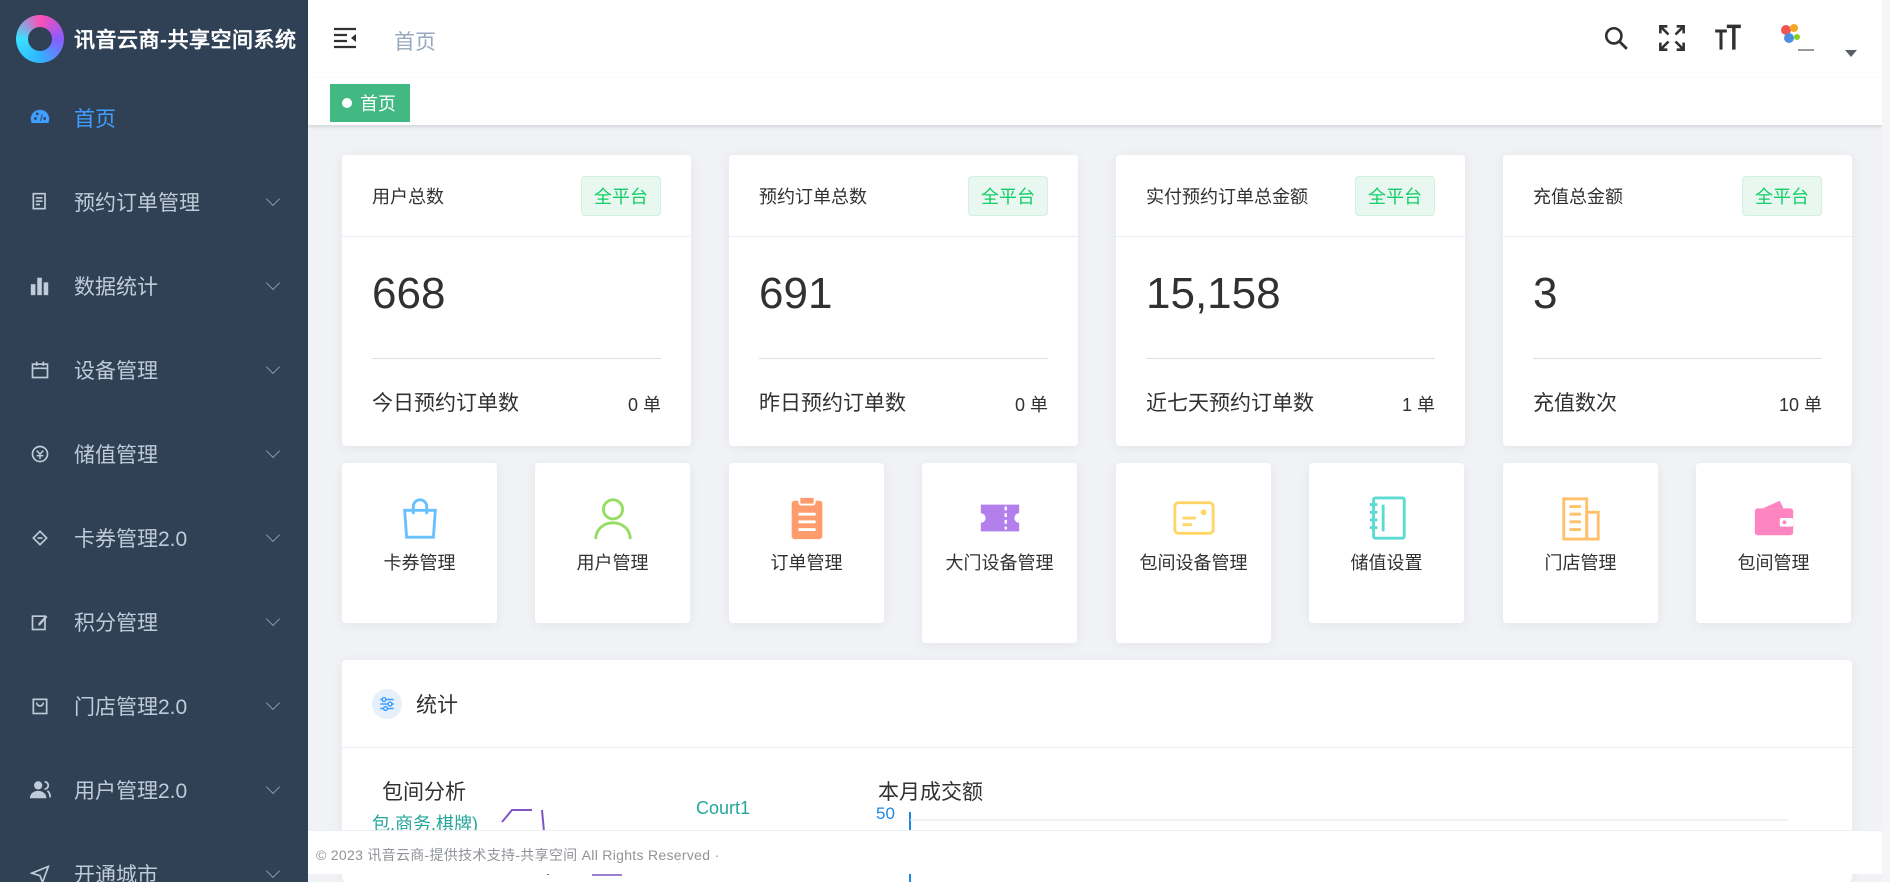 The height and width of the screenshot is (882, 1890). Describe the element at coordinates (40, 622) in the screenshot. I see `edit-icon` at that location.